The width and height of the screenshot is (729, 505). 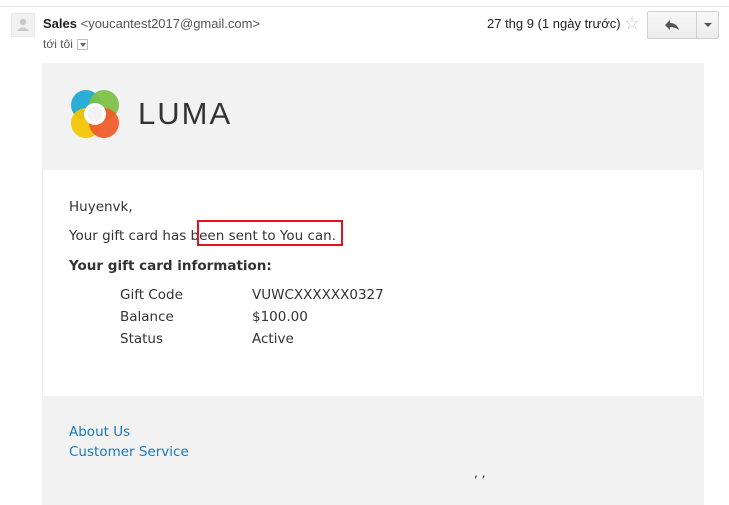 I want to click on customer-service-link: Customer Service, so click(x=129, y=452).